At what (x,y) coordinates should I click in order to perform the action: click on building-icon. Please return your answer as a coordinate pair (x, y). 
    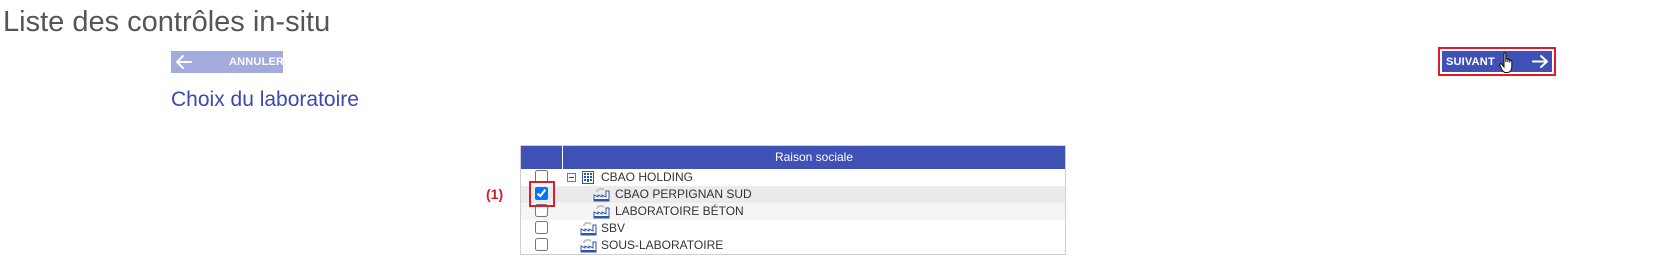
    Looking at the image, I should click on (588, 177).